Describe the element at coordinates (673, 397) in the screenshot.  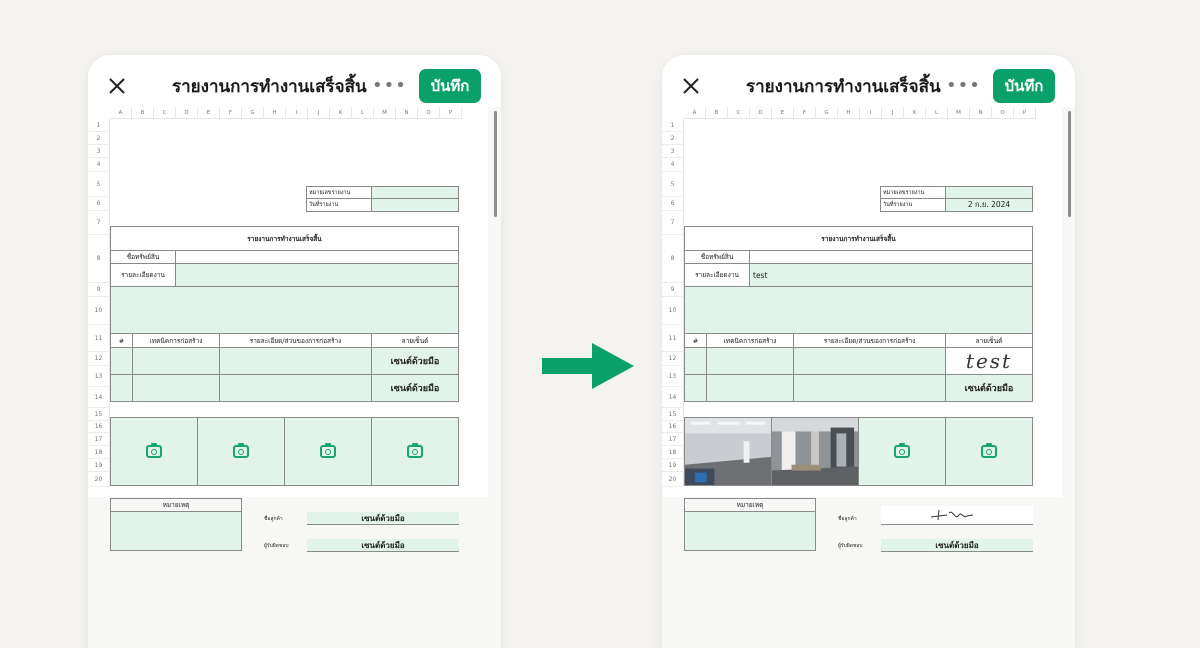
I see `row-header: 14` at that location.